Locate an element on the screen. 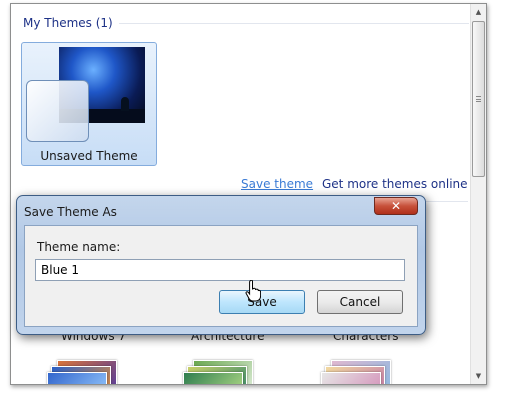  unsaved-theme-tile: Unsaved Theme is located at coordinates (89, 104).